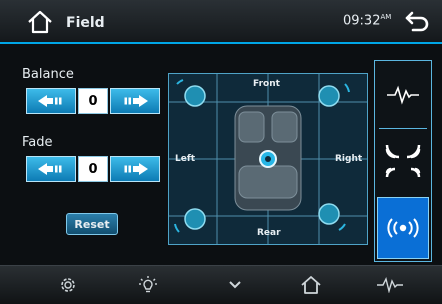 The height and width of the screenshot is (304, 442). I want to click on back-arrow-icon, so click(417, 21).